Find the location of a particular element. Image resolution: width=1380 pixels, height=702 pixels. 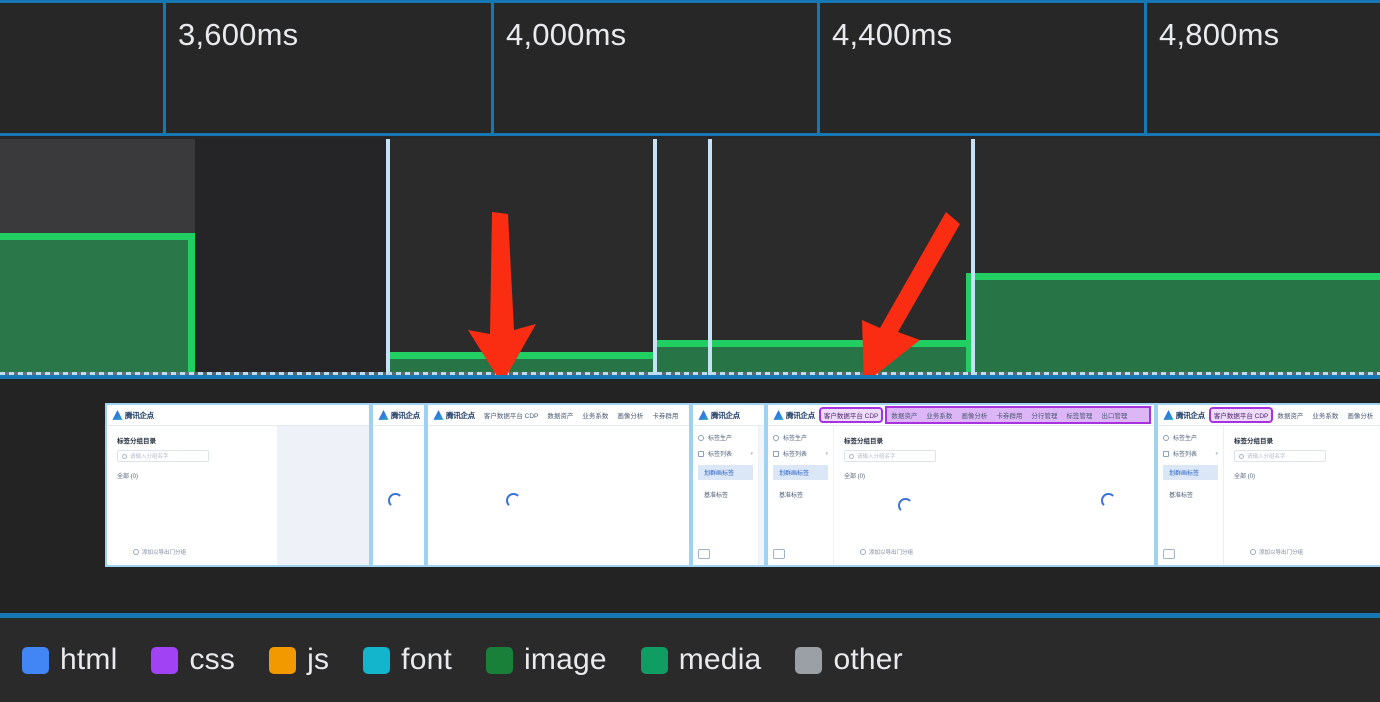

legend-item-media: media is located at coordinates (701, 660).